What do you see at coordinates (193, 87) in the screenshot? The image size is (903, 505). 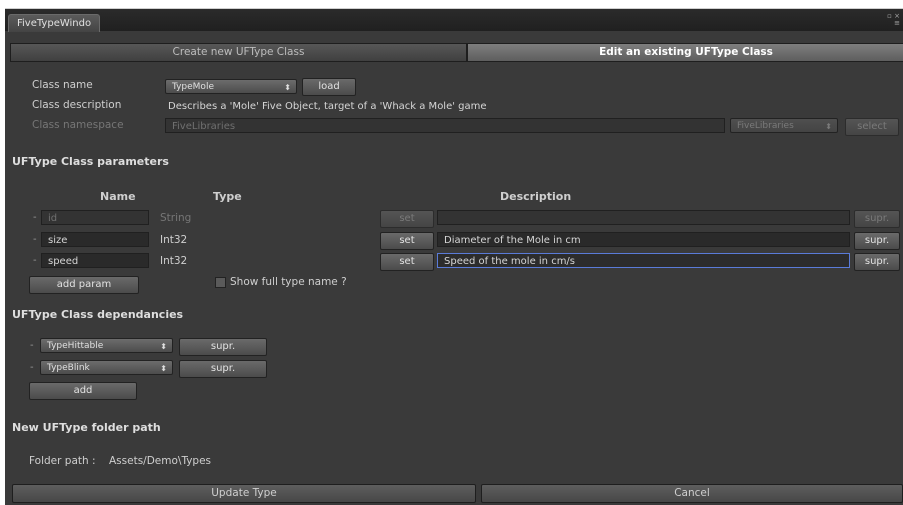 I see `class-name-value: TypeMole` at bounding box center [193, 87].